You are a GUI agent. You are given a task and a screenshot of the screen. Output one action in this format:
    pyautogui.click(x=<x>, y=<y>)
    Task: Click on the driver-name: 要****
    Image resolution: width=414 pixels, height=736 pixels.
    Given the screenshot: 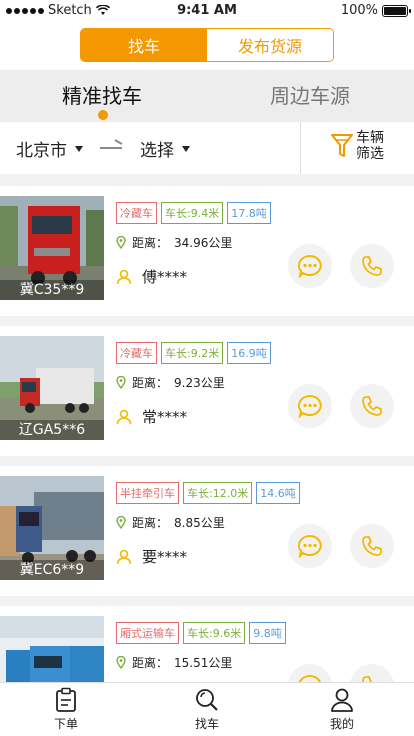 What is the action you would take?
    pyautogui.click(x=165, y=557)
    